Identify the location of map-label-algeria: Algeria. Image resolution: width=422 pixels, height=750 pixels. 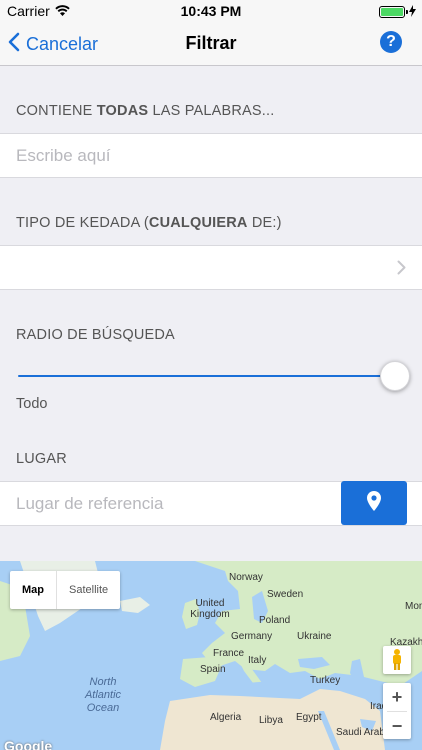
(226, 717).